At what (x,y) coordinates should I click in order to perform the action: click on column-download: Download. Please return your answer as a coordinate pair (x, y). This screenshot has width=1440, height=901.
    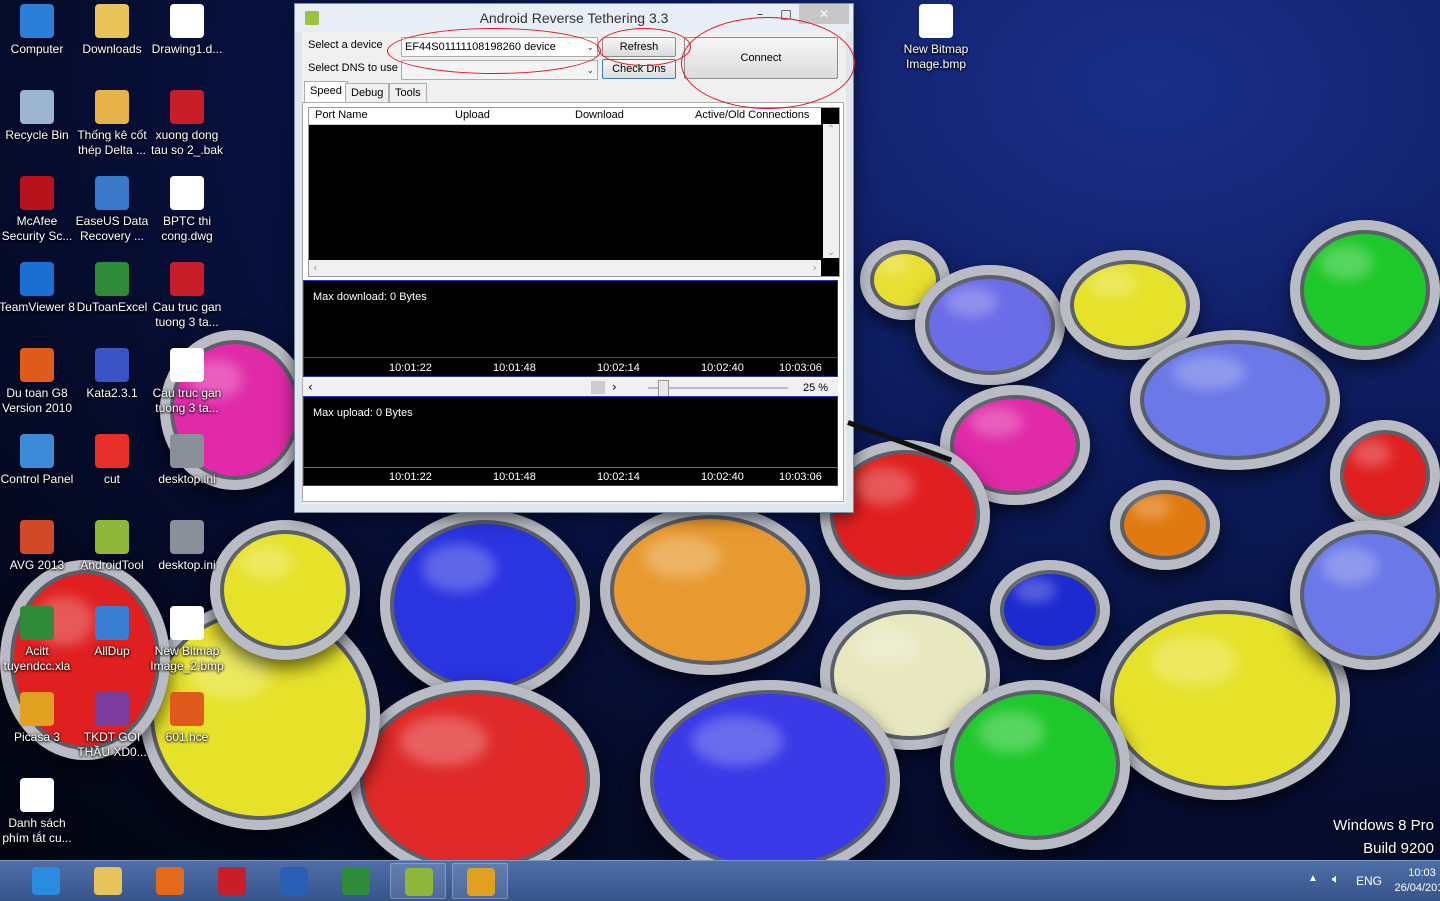
    Looking at the image, I should click on (599, 115).